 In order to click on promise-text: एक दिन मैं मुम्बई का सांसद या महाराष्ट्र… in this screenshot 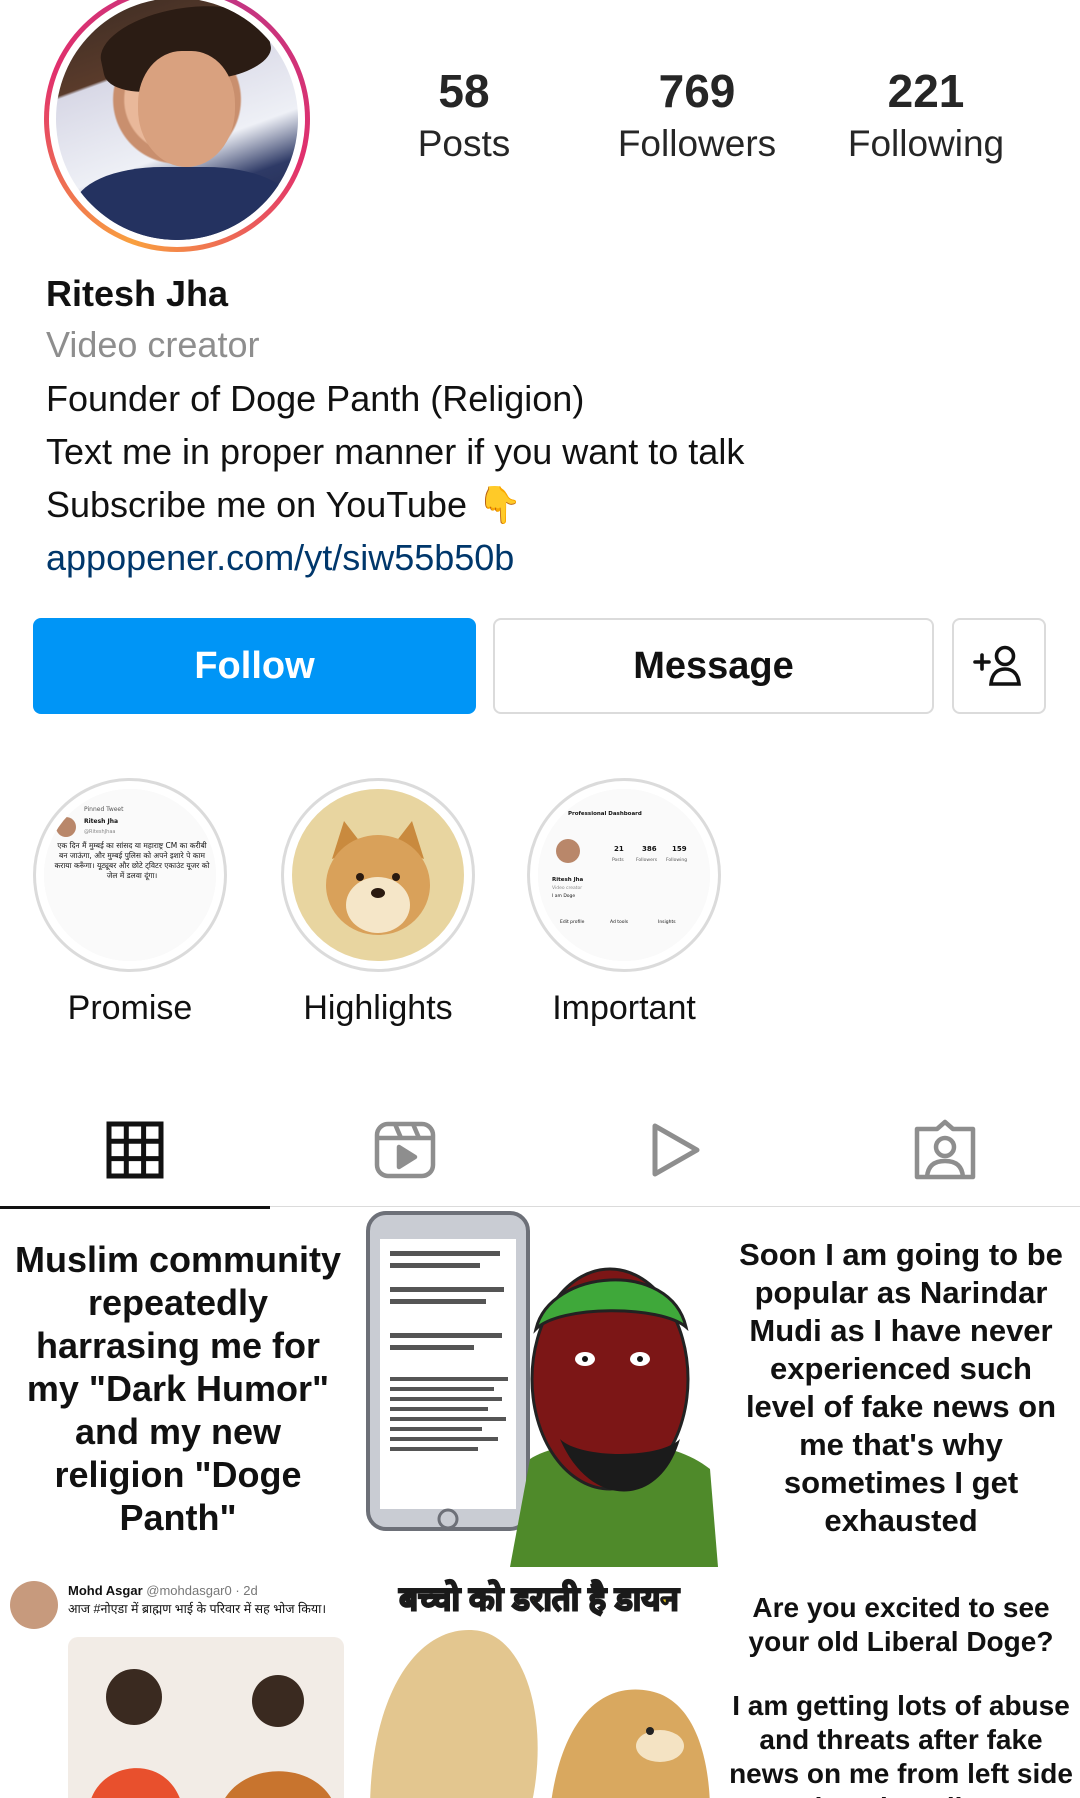, I will do `click(132, 860)`.